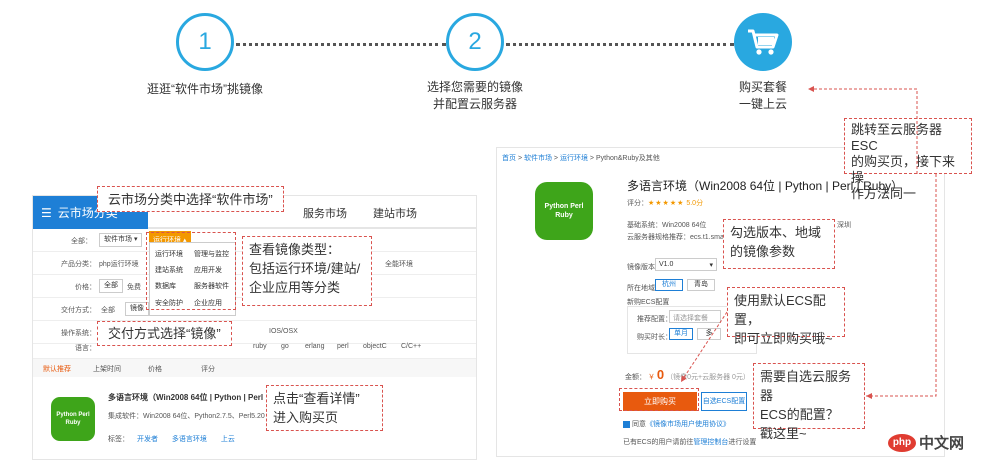 The image size is (988, 461). What do you see at coordinates (186, 416) in the screenshot?
I see `product-integrated: 集成软件：Win2008 64位、Python2.7.5、Perl5.20` at bounding box center [186, 416].